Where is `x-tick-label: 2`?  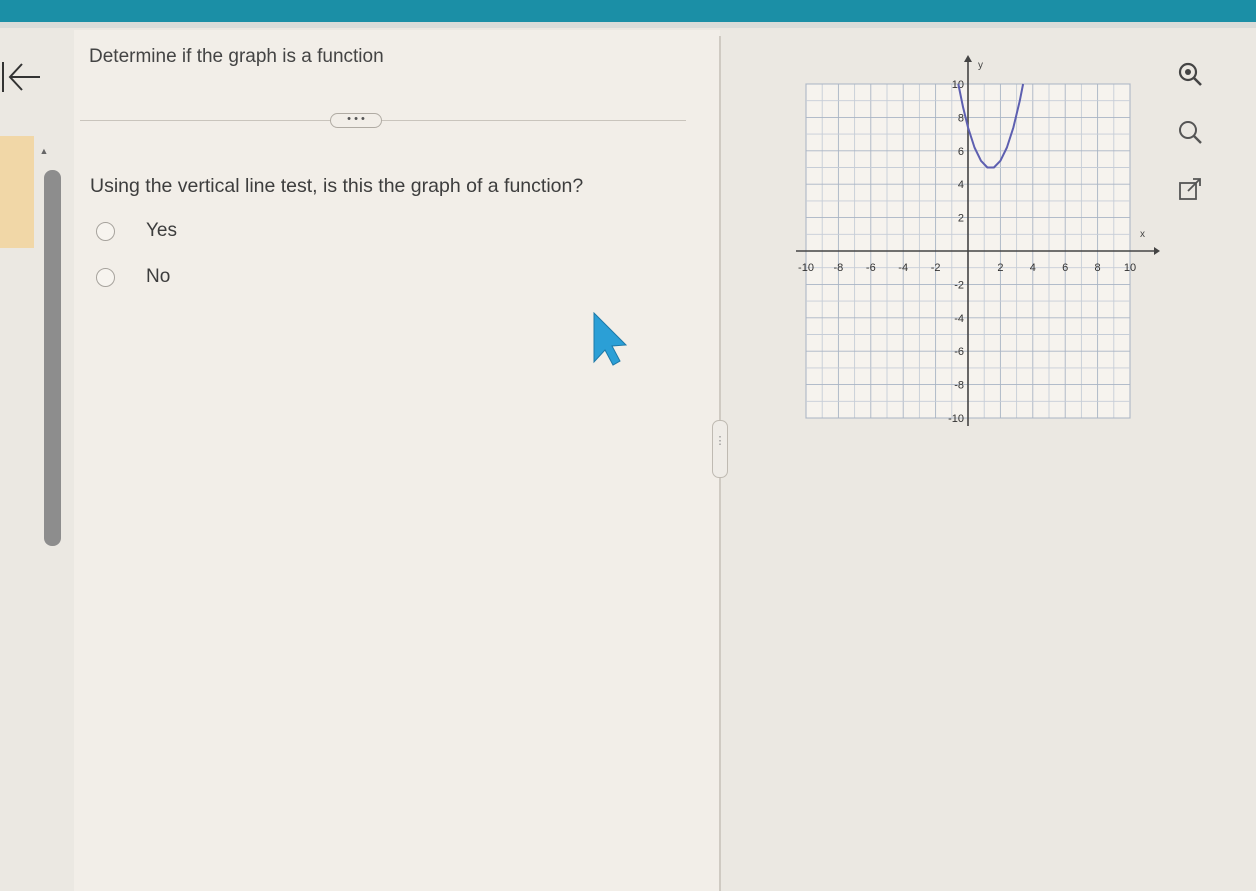
x-tick-label: 2 is located at coordinates (1000, 268).